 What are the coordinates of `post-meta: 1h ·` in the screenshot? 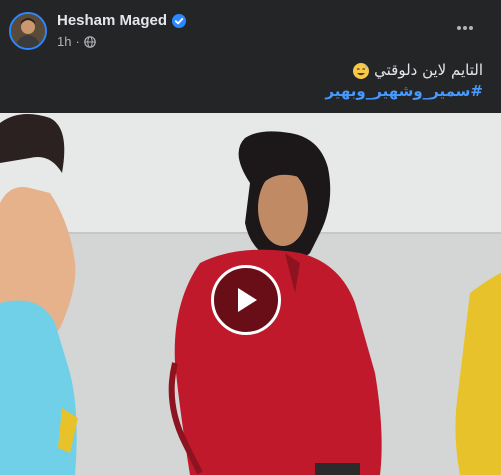 It's located at (76, 41).